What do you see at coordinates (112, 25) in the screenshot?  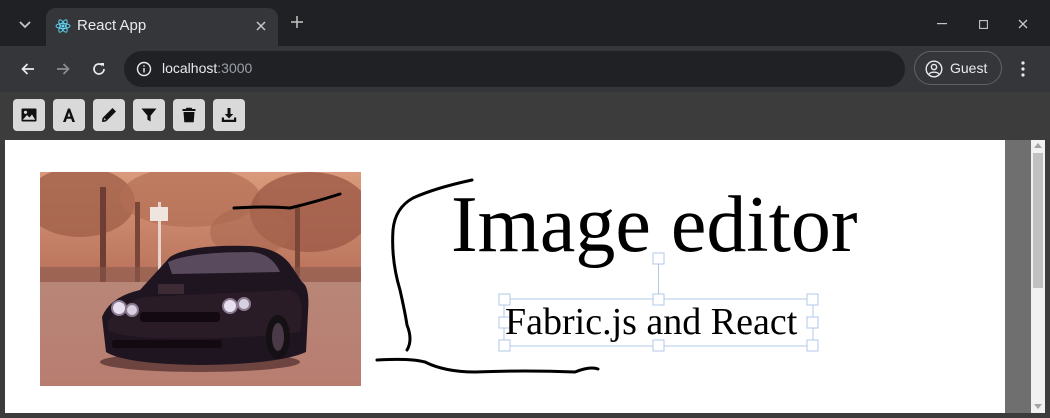 I see `tab-title: React App` at bounding box center [112, 25].